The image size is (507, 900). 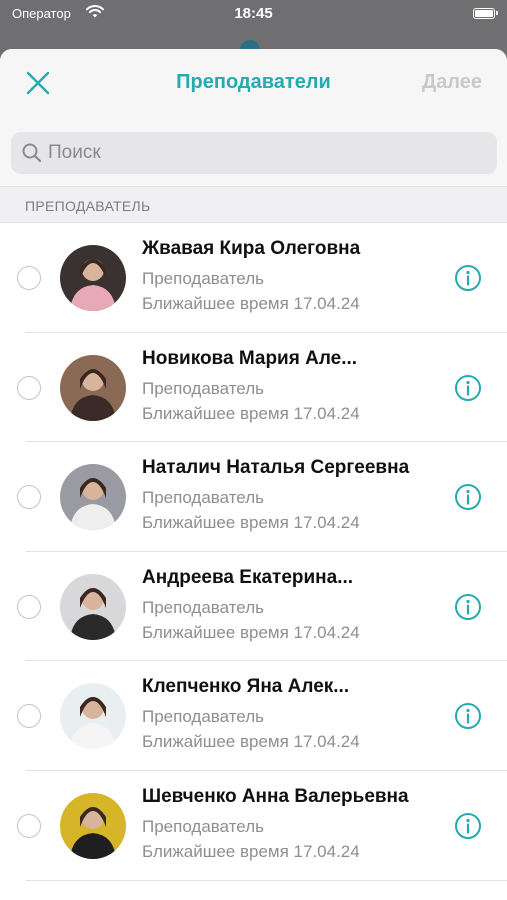 What do you see at coordinates (275, 796) in the screenshot?
I see `teacher-name: Шевченко Анна Валерьевна` at bounding box center [275, 796].